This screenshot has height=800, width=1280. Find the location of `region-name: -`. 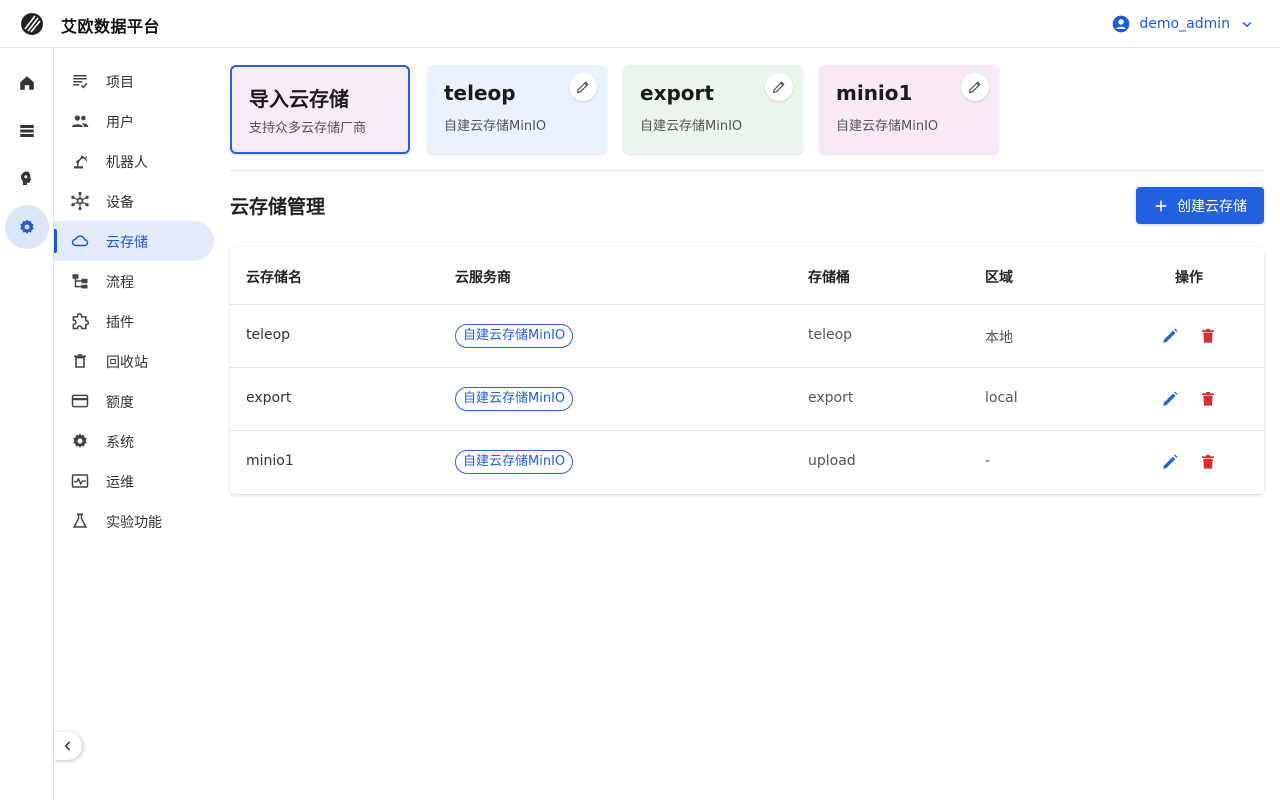

region-name: - is located at coordinates (988, 461).